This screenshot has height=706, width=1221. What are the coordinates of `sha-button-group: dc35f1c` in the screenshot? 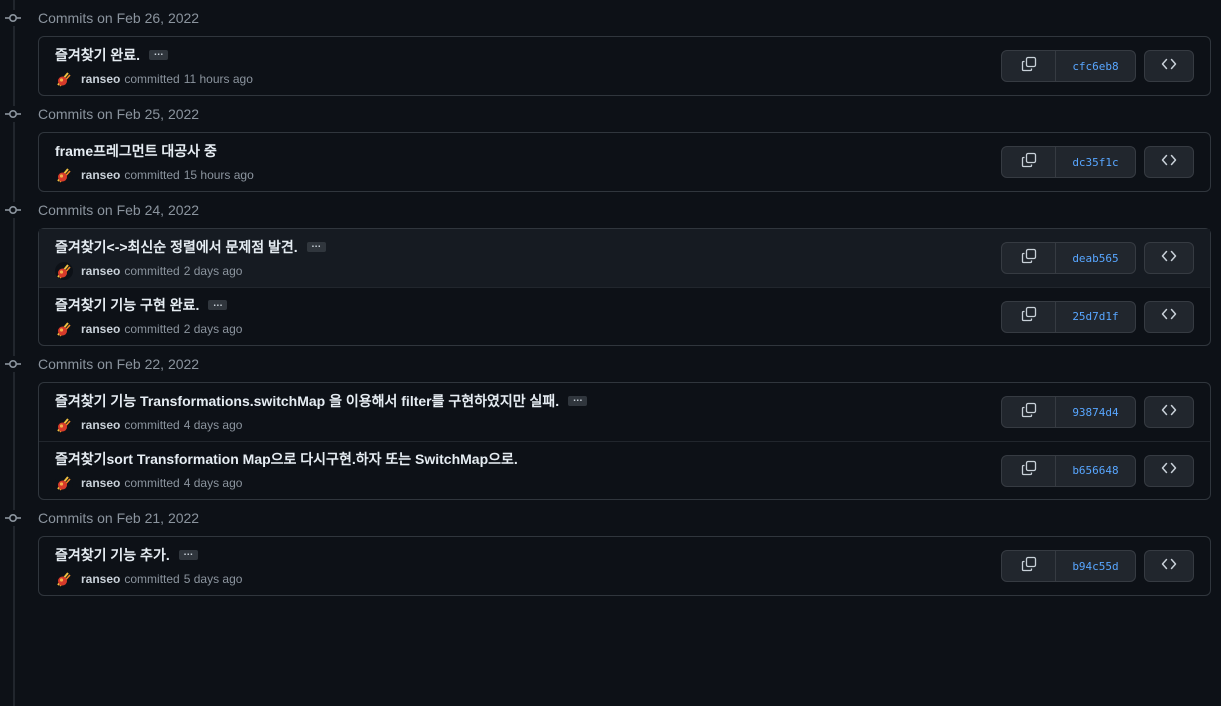 It's located at (1068, 162).